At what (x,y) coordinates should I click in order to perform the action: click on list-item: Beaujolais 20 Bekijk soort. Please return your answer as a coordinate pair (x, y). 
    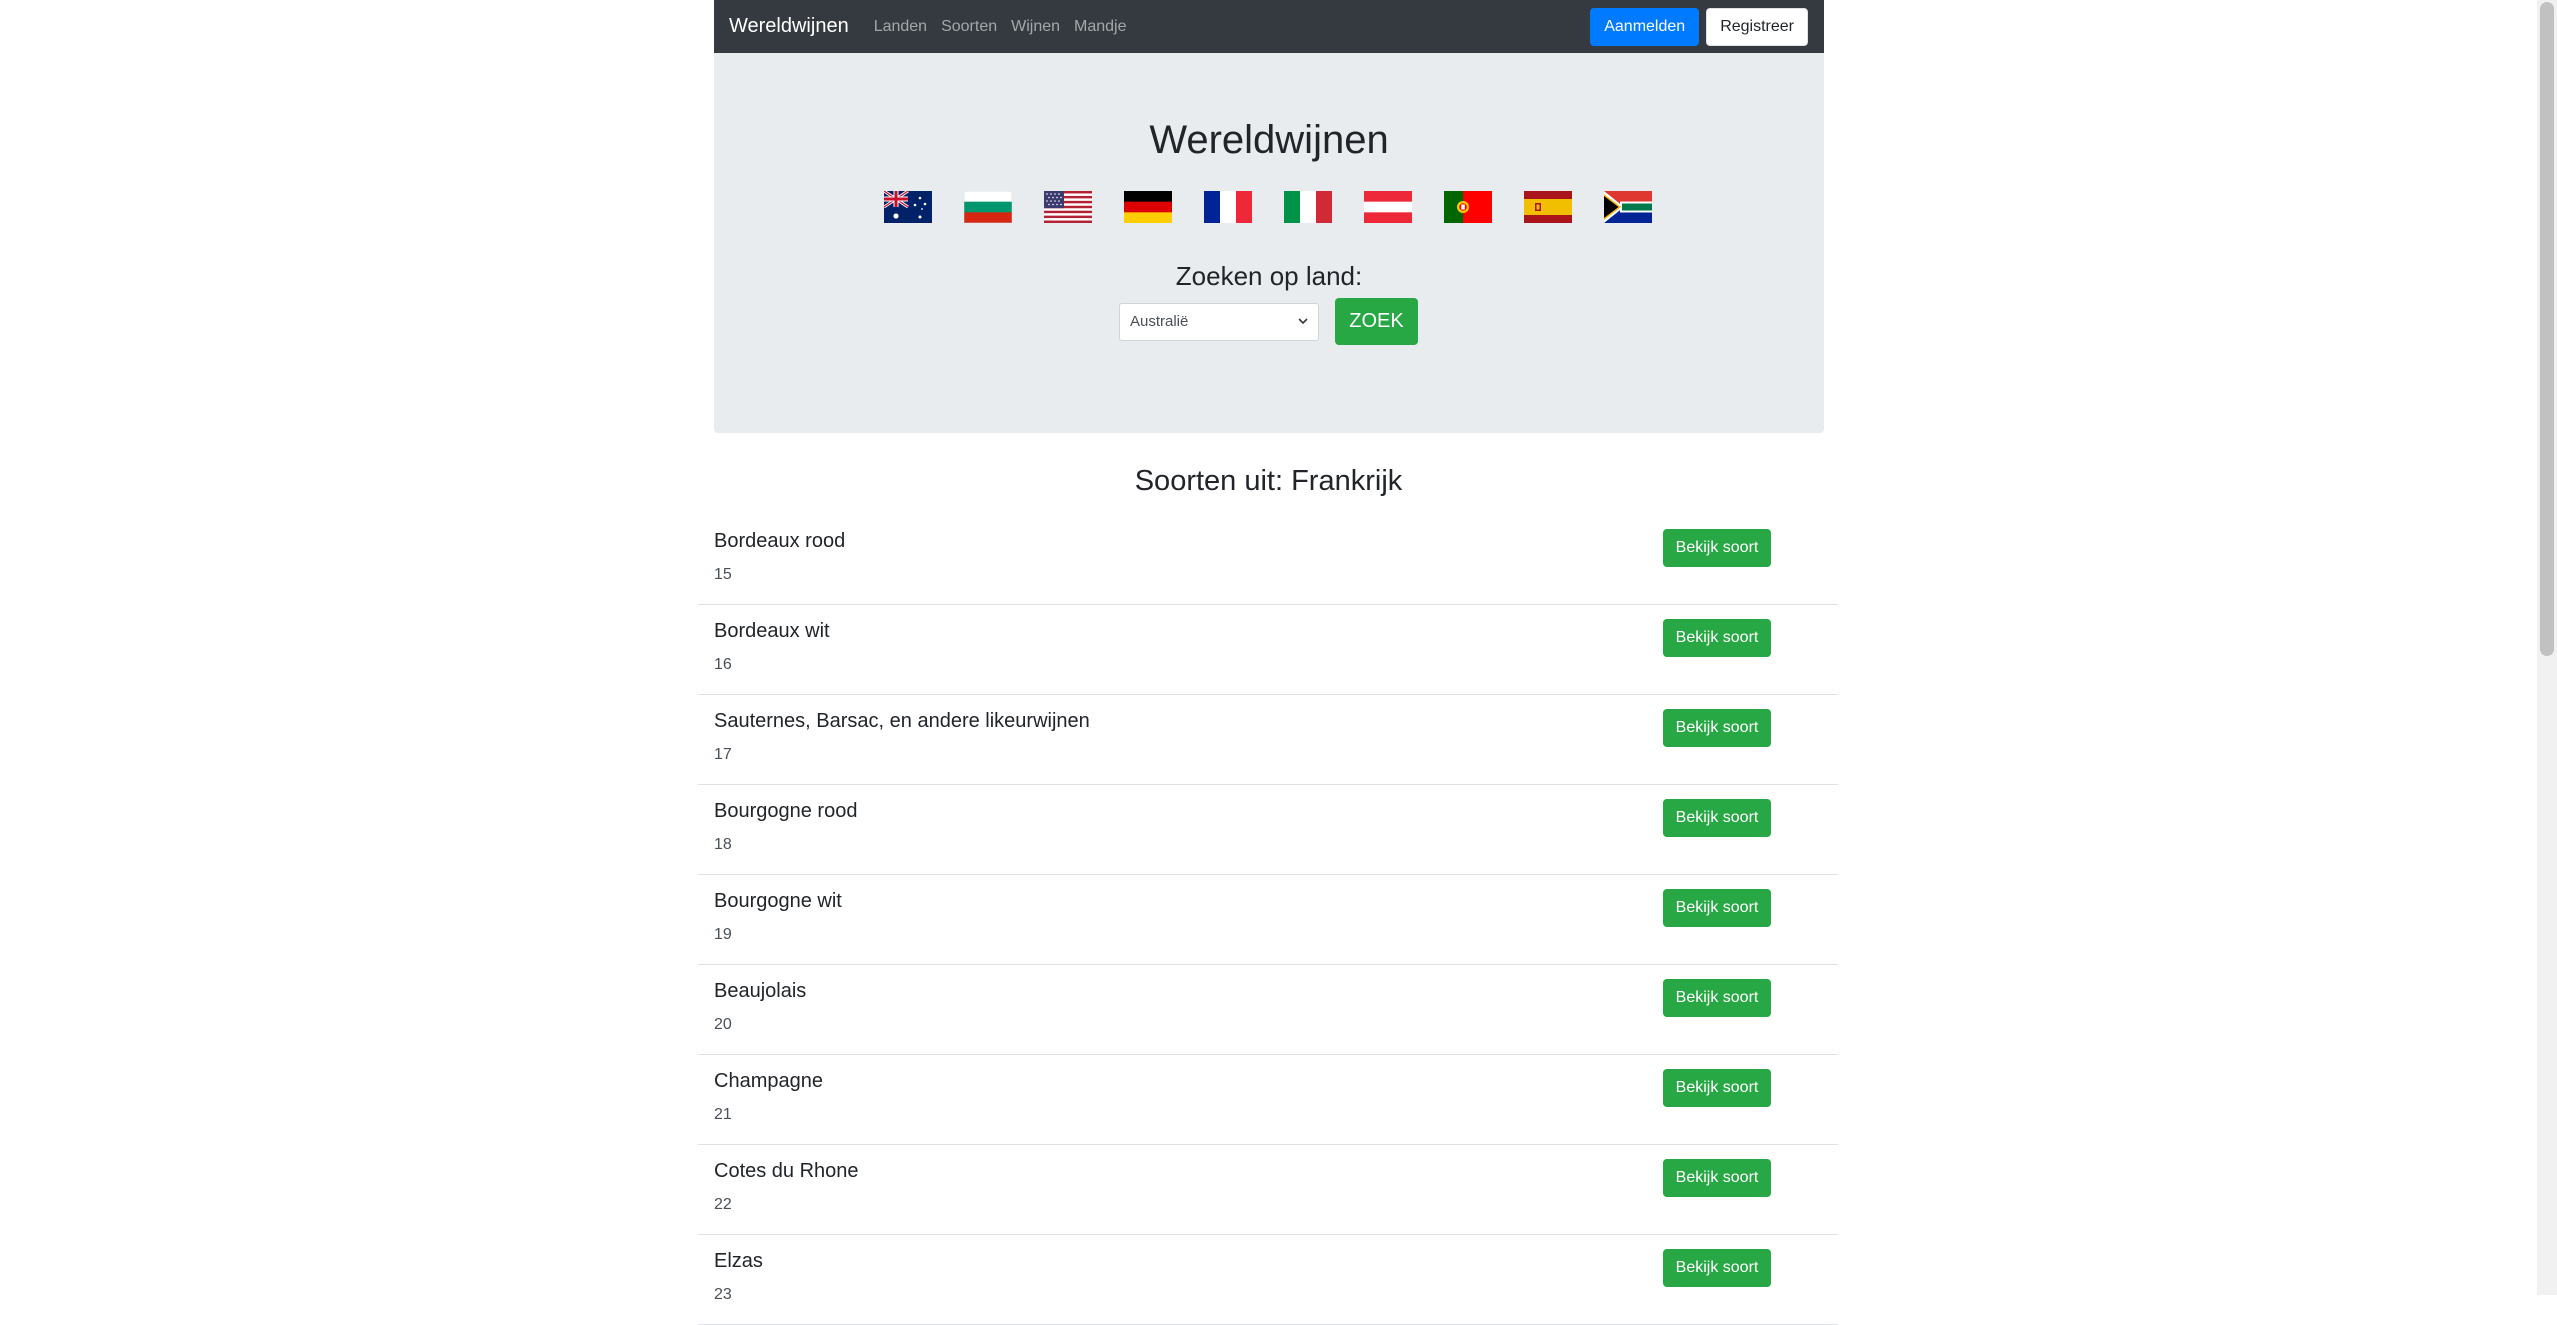
    Looking at the image, I should click on (1268, 1010).